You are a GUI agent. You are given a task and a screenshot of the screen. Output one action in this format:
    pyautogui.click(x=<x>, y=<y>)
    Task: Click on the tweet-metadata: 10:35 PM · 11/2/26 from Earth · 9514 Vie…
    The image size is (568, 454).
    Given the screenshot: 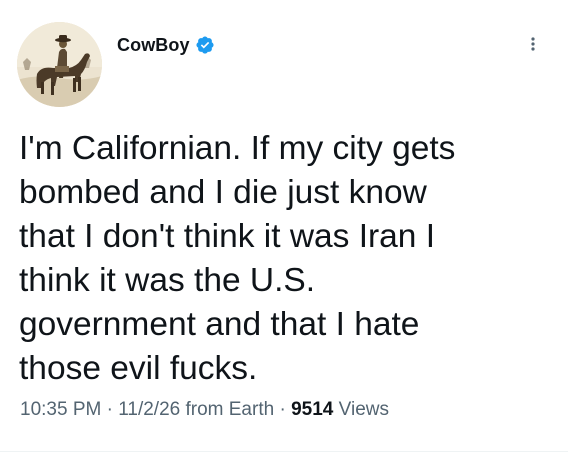 What is the action you would take?
    pyautogui.click(x=204, y=410)
    